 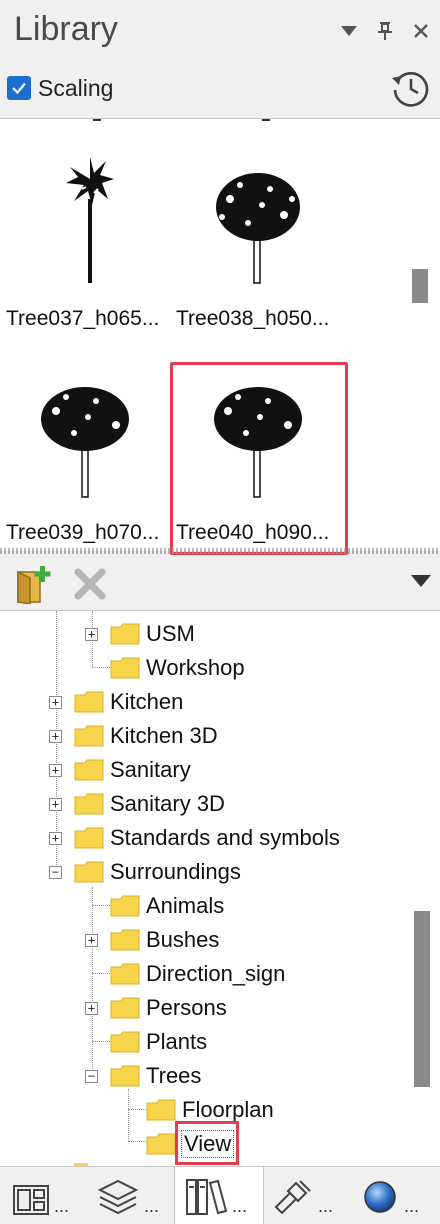 I want to click on palm-tree-icon, so click(x=90, y=220).